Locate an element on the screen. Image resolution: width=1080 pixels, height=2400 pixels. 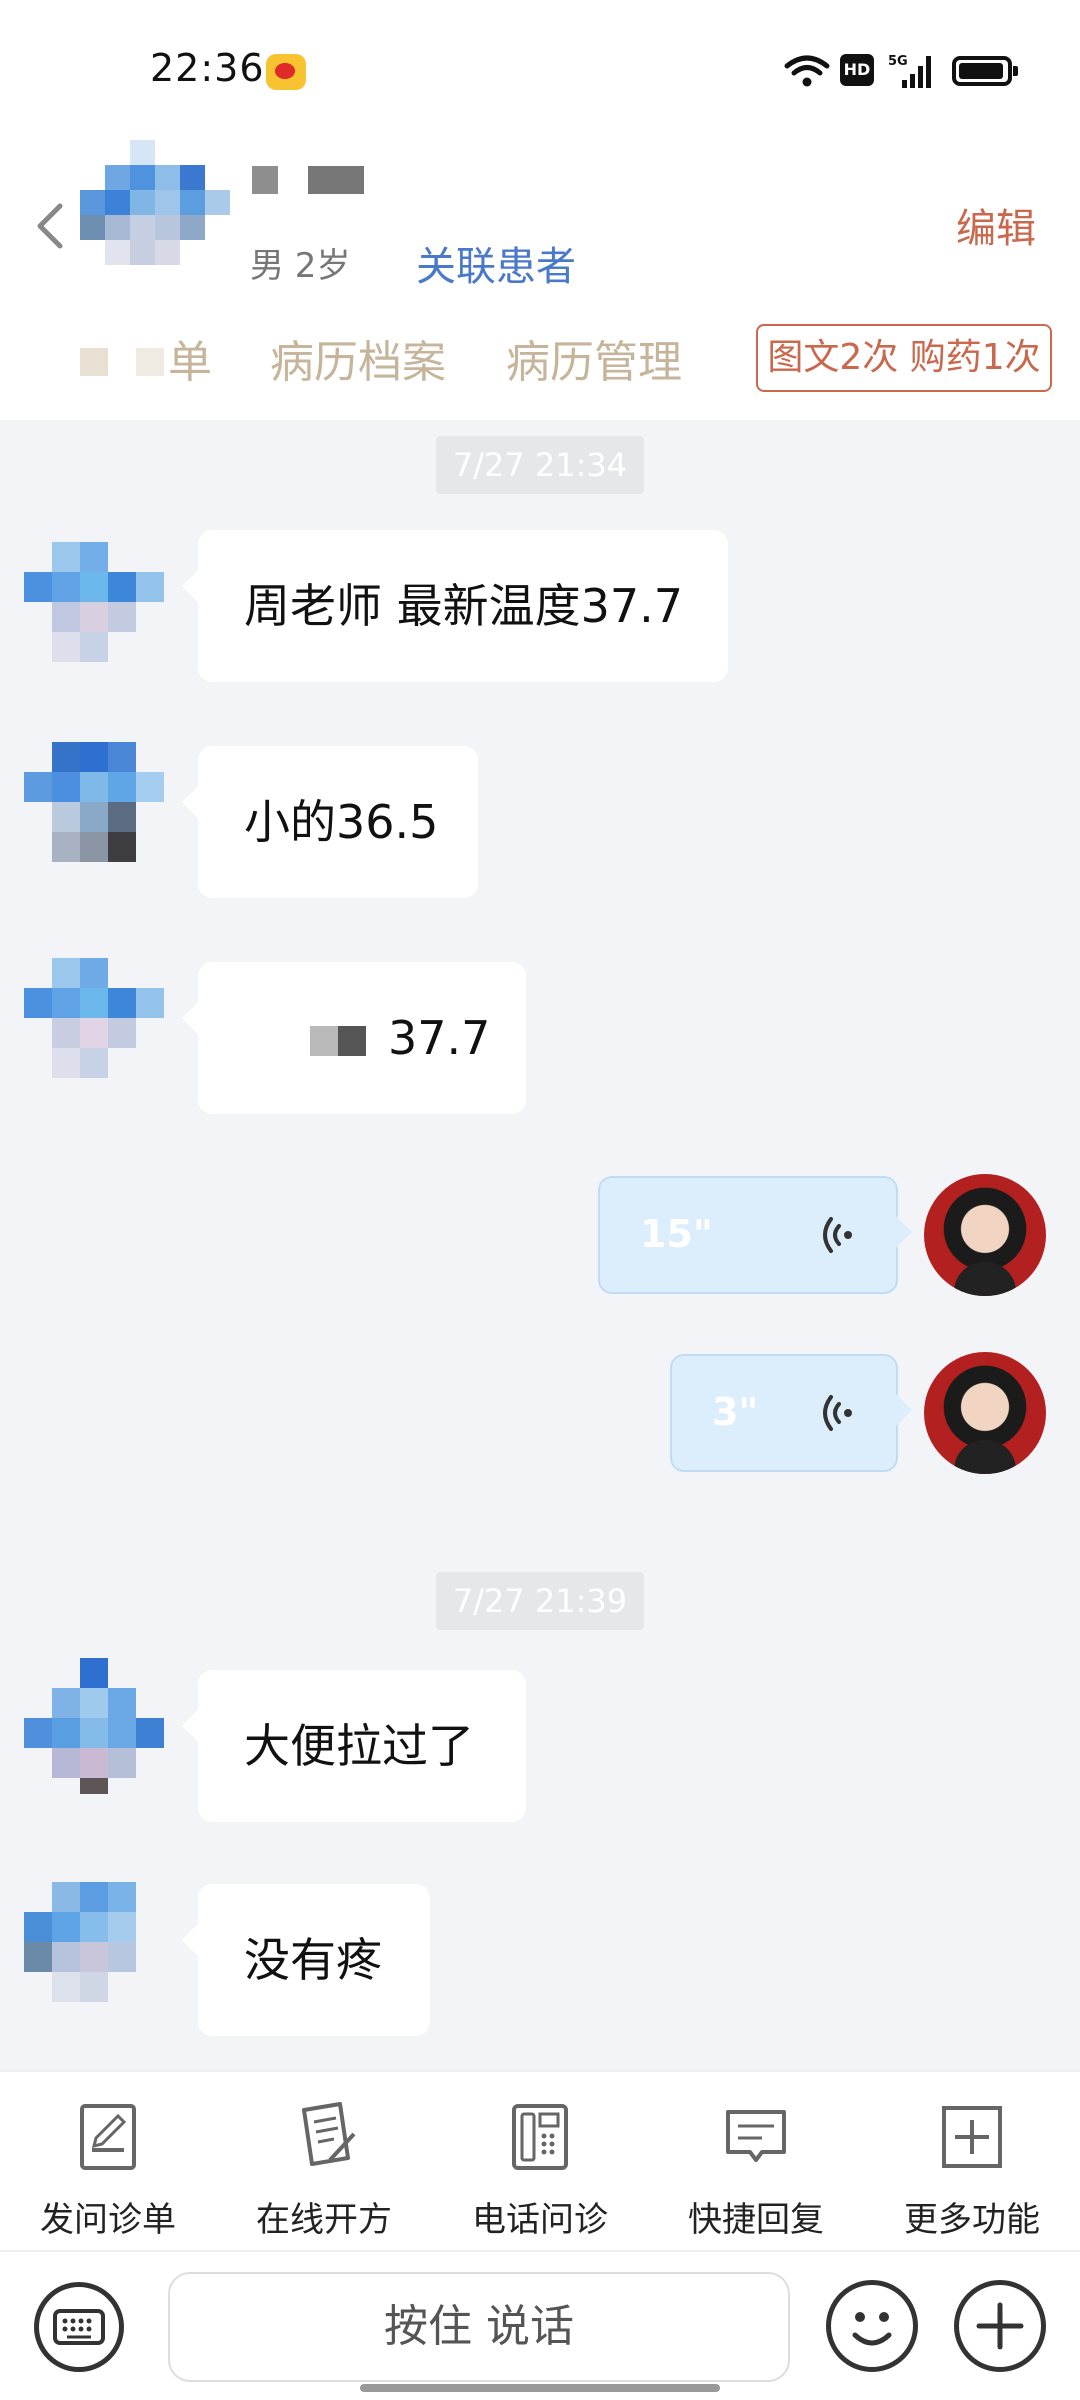
smile-face-icon is located at coordinates (872, 2329).